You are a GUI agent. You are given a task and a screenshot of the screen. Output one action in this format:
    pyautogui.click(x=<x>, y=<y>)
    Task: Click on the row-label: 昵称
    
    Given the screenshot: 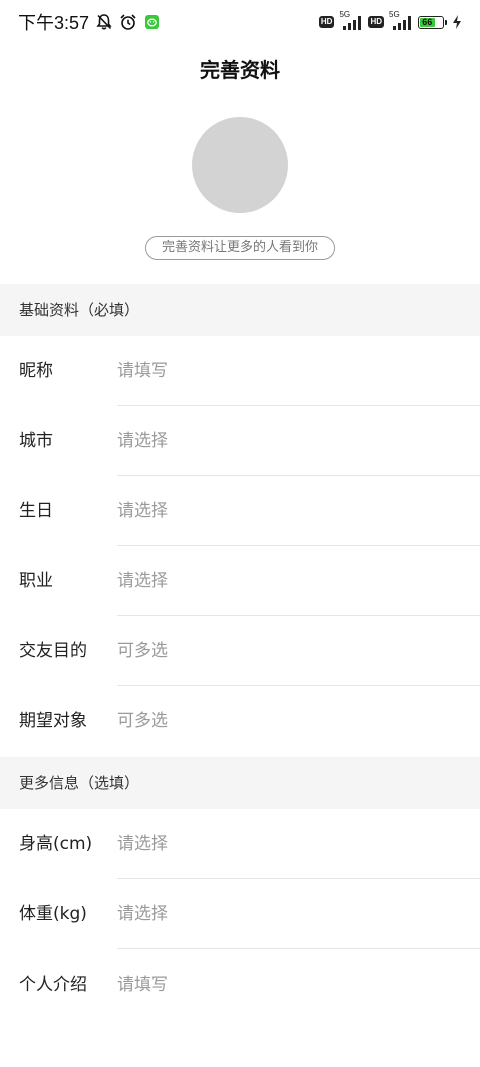 What is the action you would take?
    pyautogui.click(x=36, y=371)
    